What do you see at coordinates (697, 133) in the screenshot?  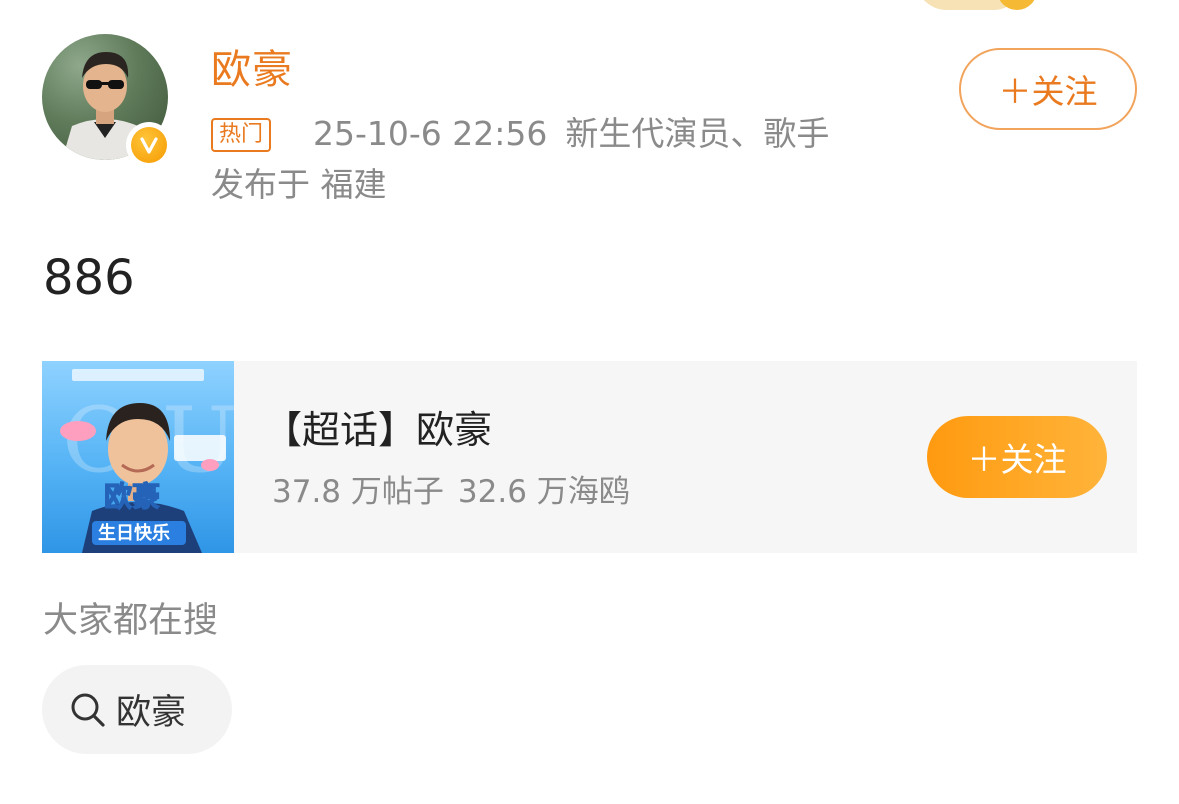 I see `user-bio: 新生代演员、歌手` at bounding box center [697, 133].